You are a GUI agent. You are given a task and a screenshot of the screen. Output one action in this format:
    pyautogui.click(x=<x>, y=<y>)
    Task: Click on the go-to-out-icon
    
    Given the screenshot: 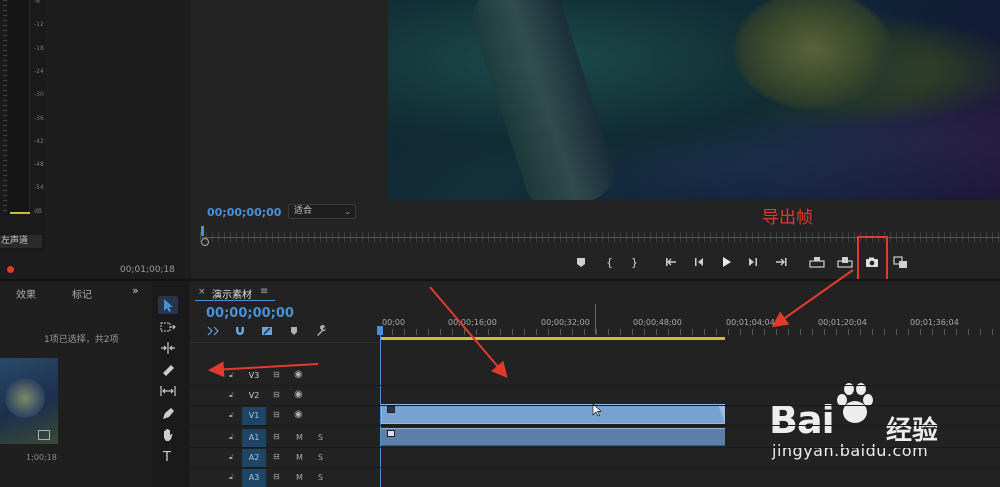 What is the action you would take?
    pyautogui.click(x=781, y=262)
    